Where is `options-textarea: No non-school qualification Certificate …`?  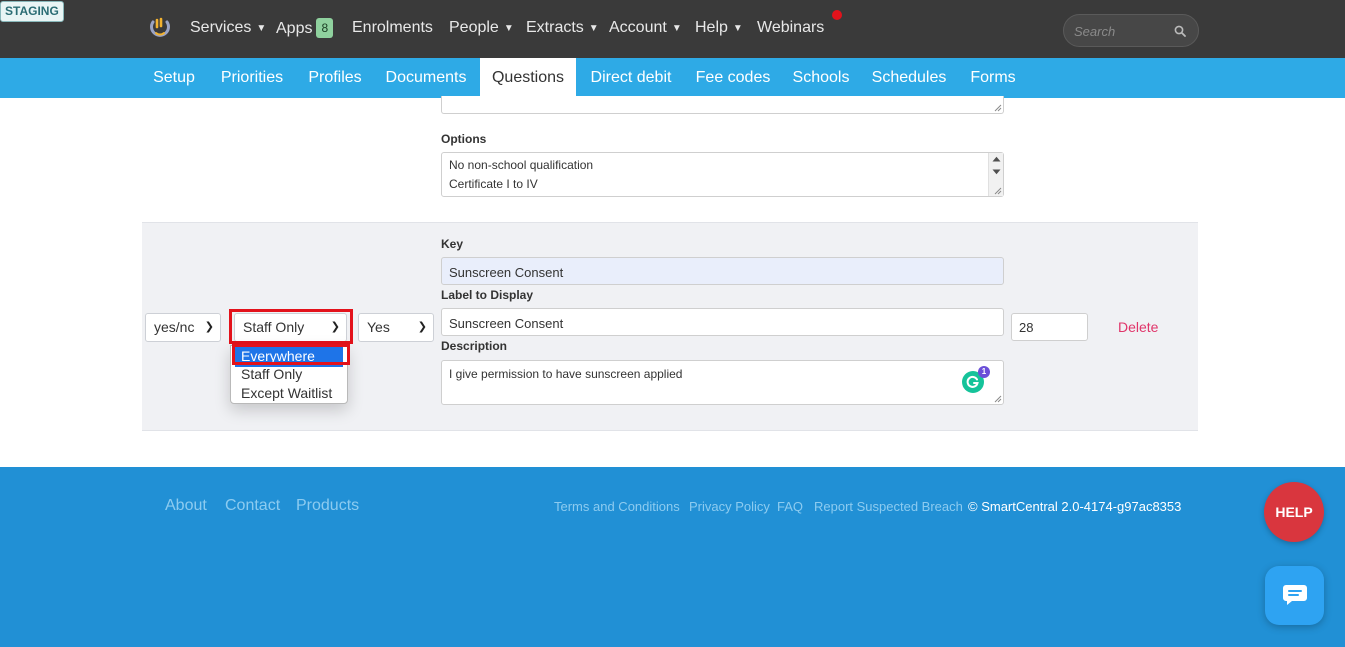 options-textarea: No non-school qualification Certificate … is located at coordinates (722, 174).